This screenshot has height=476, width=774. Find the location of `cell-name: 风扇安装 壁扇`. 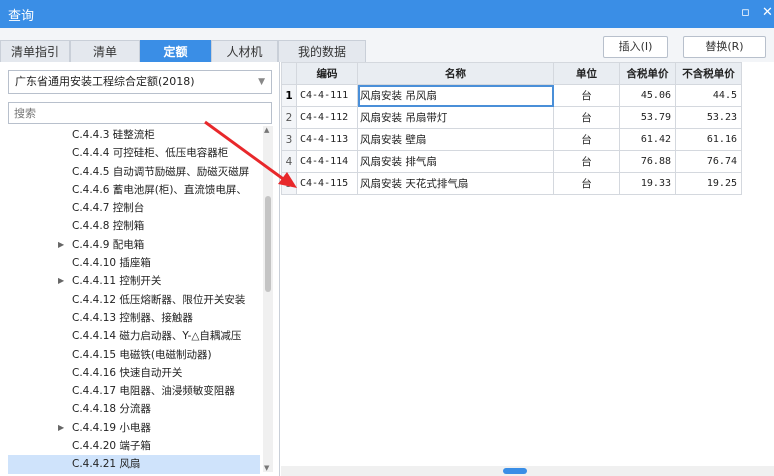

cell-name: 风扇安装 壁扇 is located at coordinates (455, 139).